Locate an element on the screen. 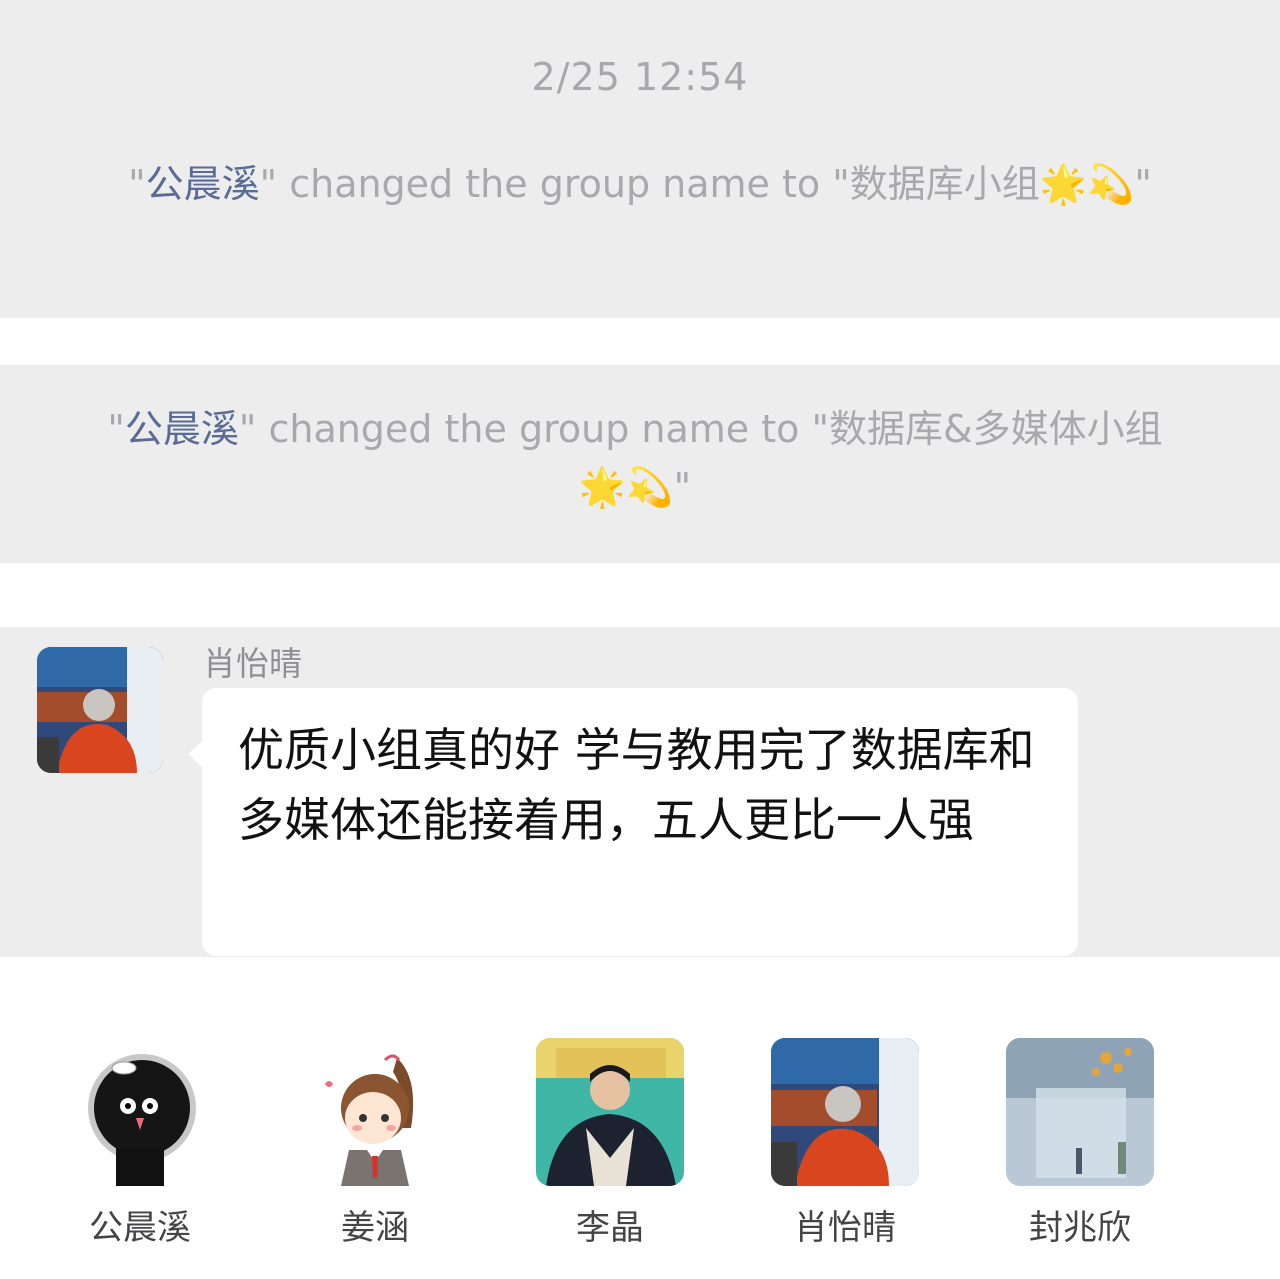 This screenshot has height=1279, width=1280. member-name: 肖怡晴 is located at coordinates (845, 1228).